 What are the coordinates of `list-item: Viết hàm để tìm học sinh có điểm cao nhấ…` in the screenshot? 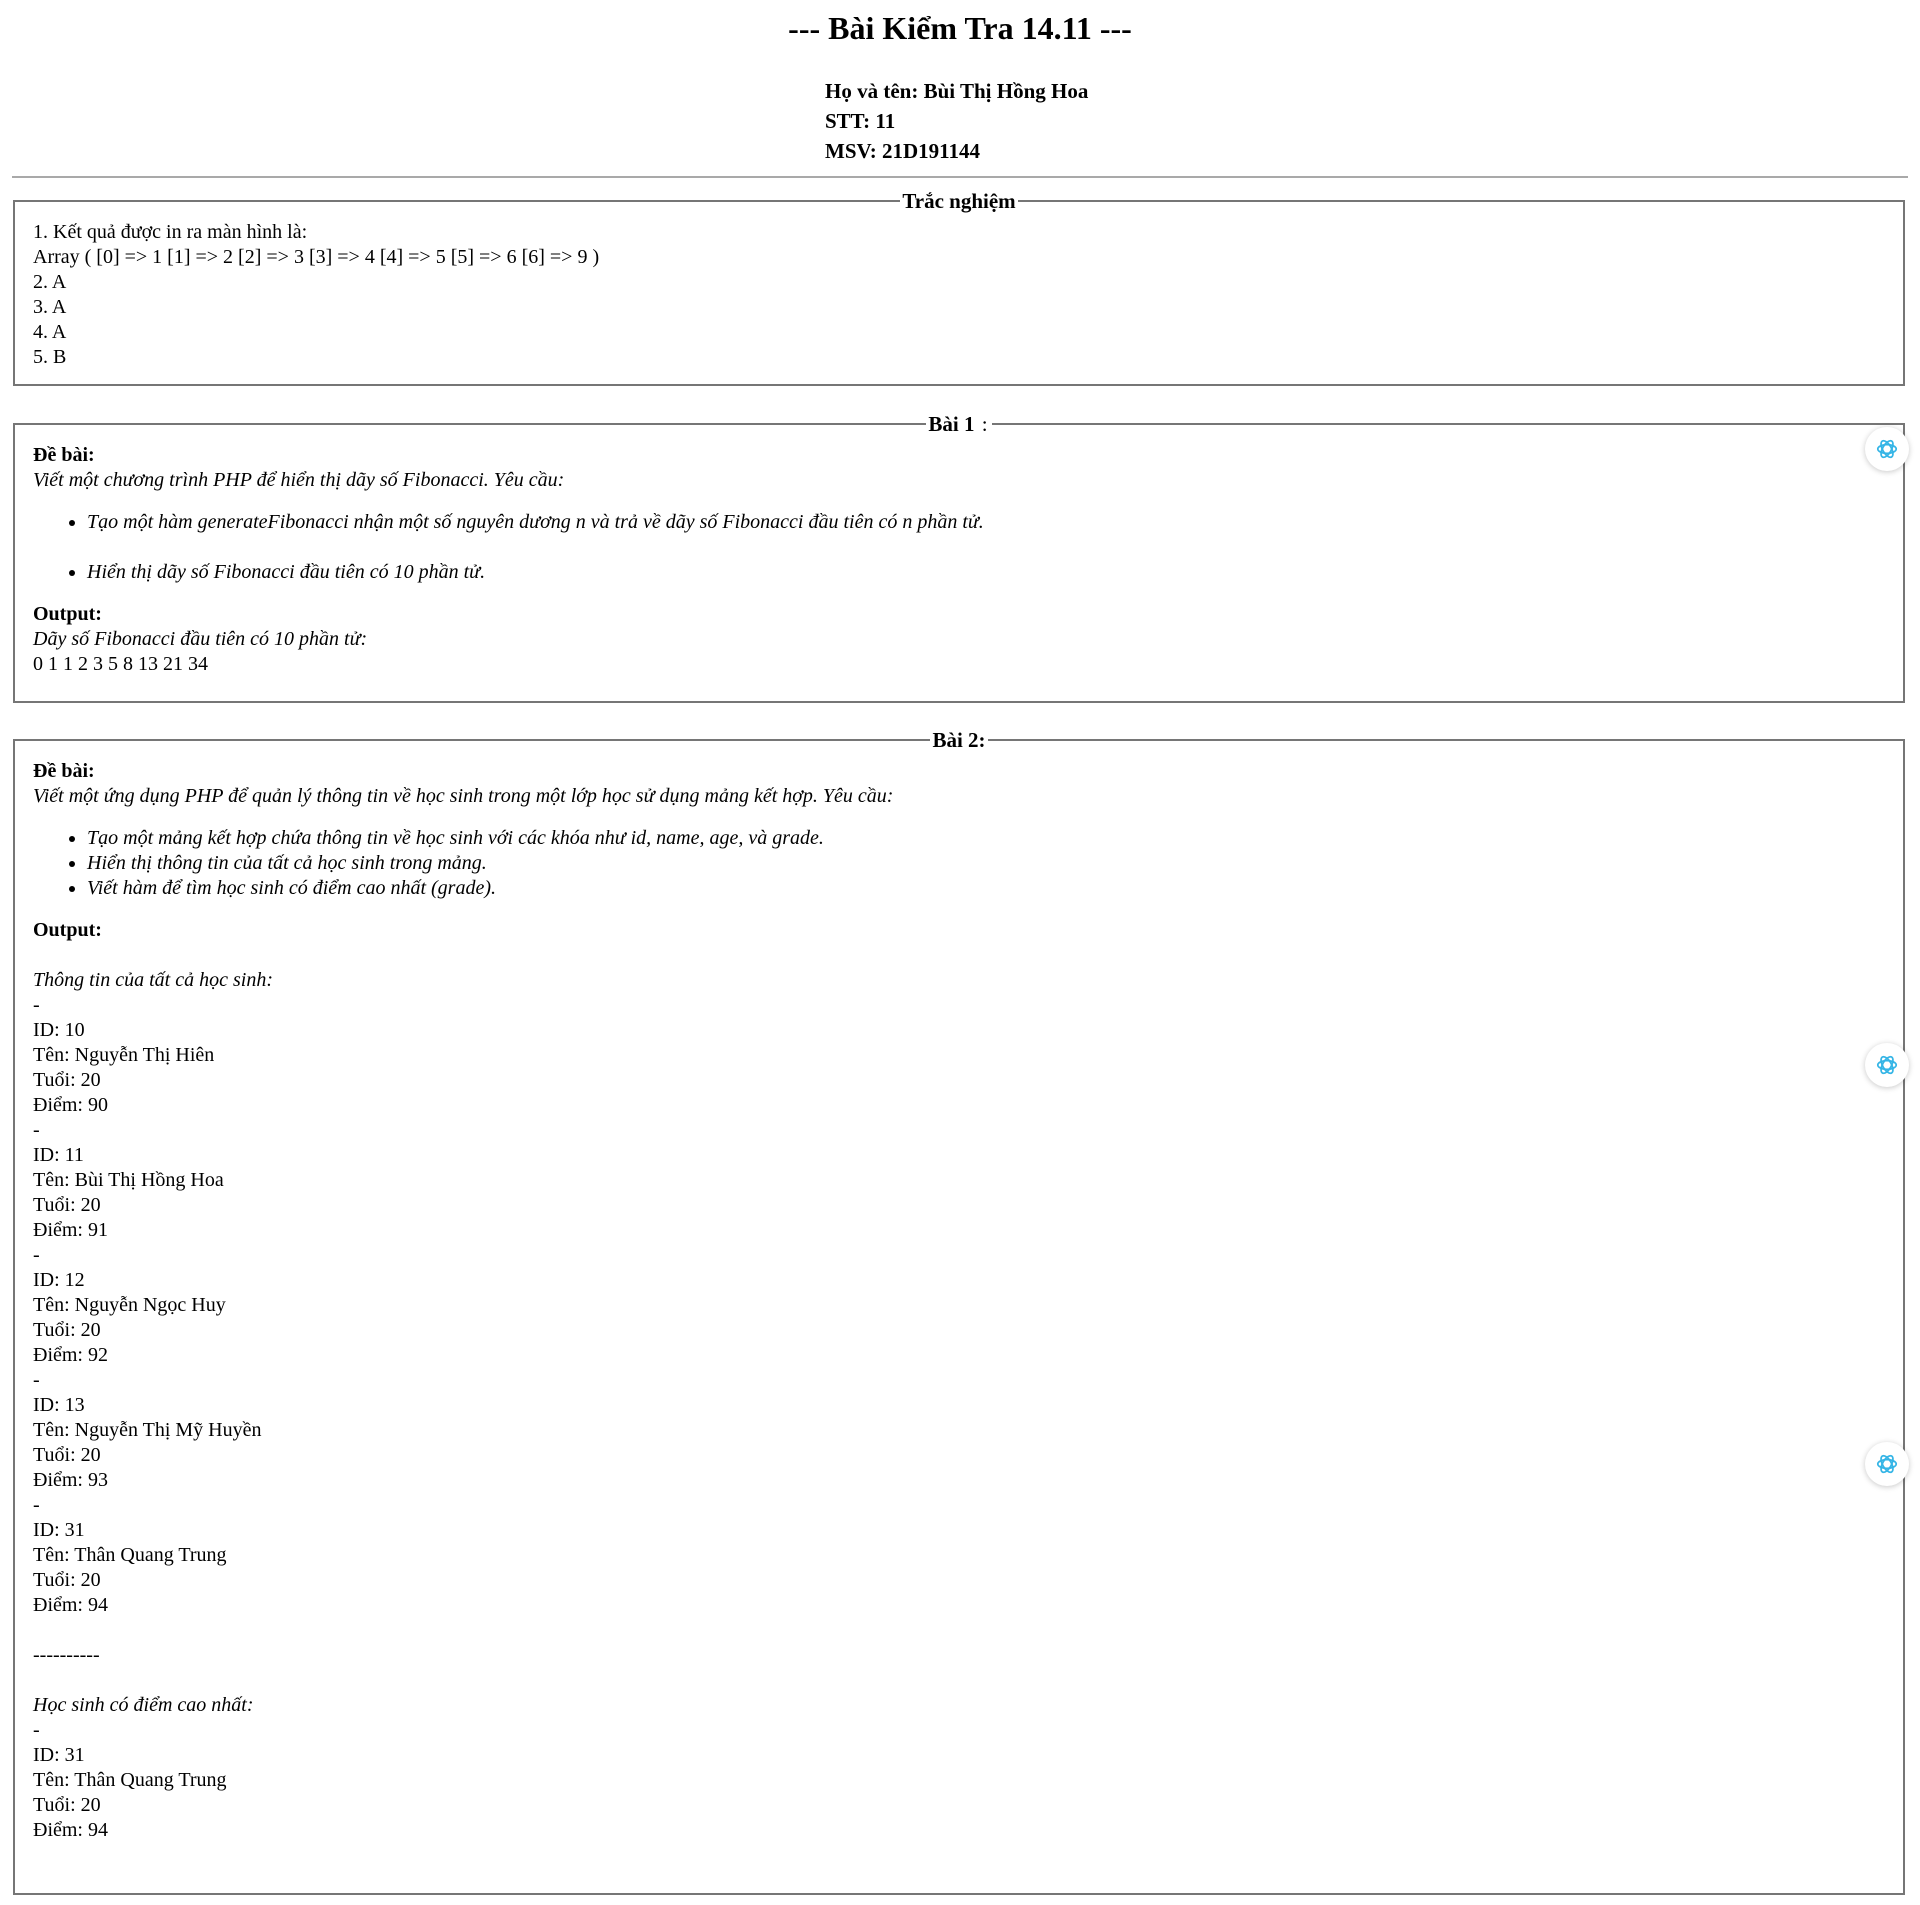 It's located at (986, 888).